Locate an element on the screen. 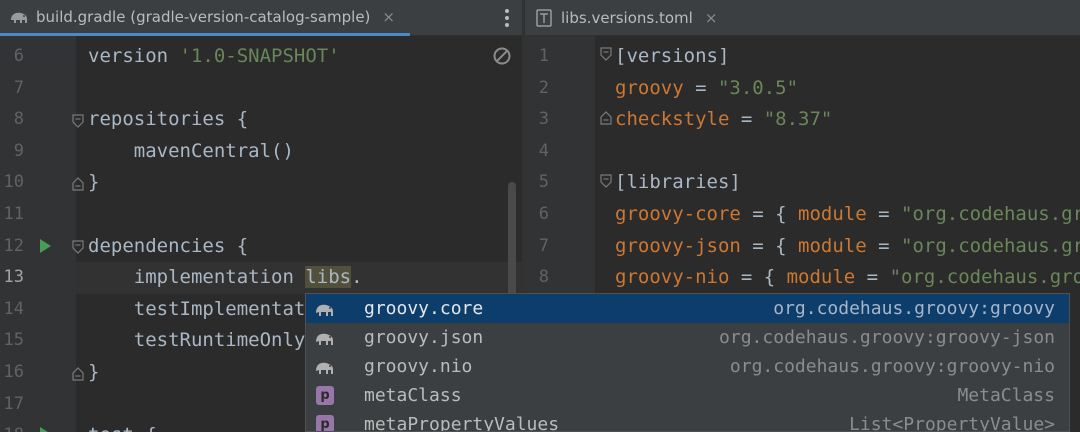 The width and height of the screenshot is (1080, 432). code-text: mavenCentral() is located at coordinates (191, 151).